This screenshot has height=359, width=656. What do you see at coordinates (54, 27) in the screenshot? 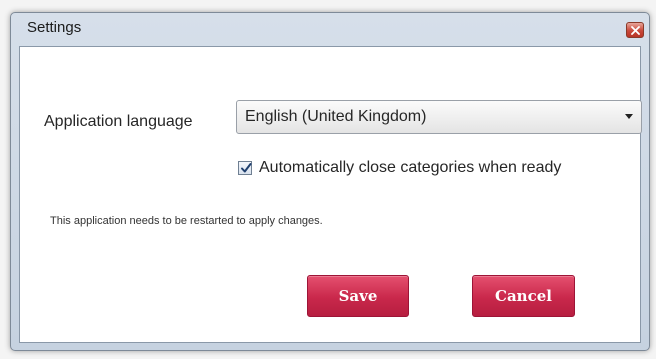
I see `window-title: Settings` at bounding box center [54, 27].